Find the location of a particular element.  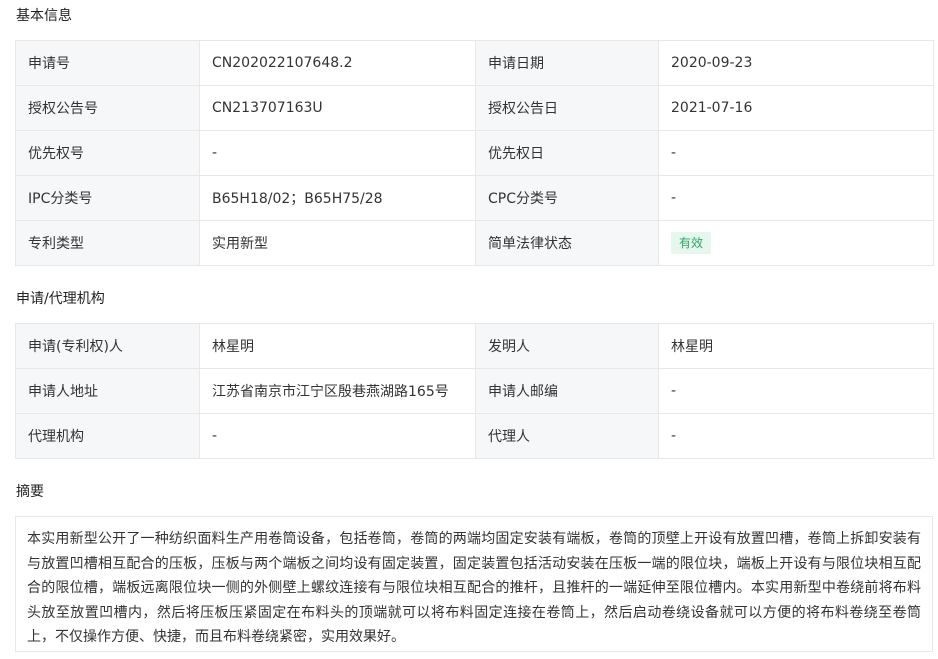

agency-info-row: 申请人地址 江苏省南京市江宁区殷巷燕湖路165号 申请人邮编 - is located at coordinates (474, 391).